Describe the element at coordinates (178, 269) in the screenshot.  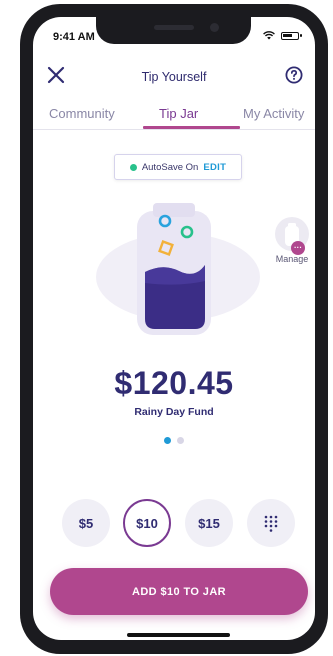
I see `jar-illustration` at that location.